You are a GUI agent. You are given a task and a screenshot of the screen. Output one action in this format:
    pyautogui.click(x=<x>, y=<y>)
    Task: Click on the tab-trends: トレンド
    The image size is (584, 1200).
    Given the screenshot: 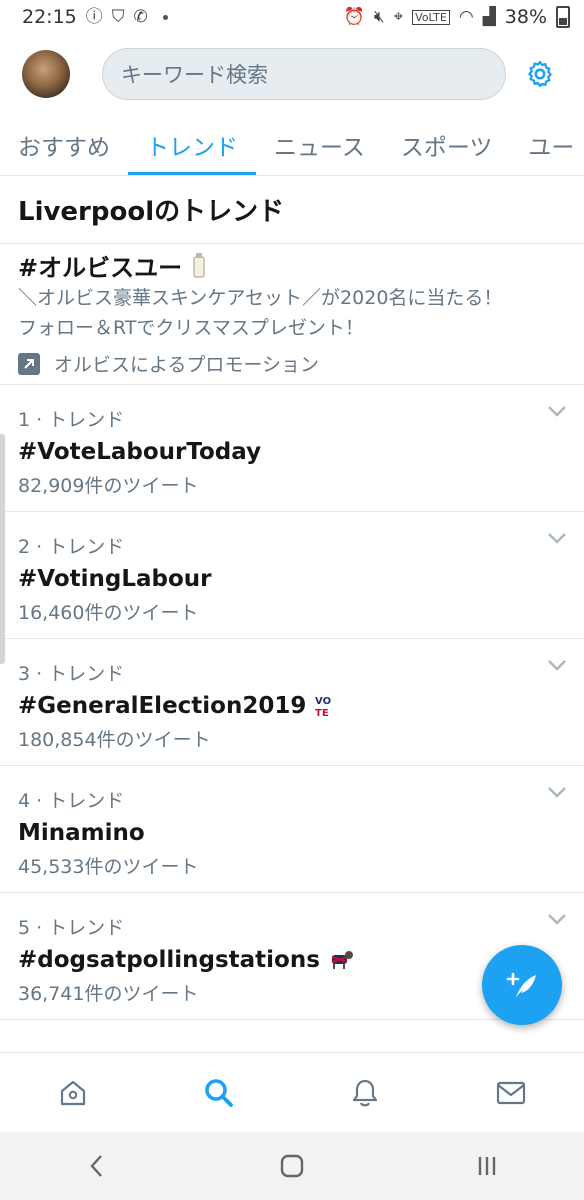 What is the action you would take?
    pyautogui.click(x=192, y=144)
    